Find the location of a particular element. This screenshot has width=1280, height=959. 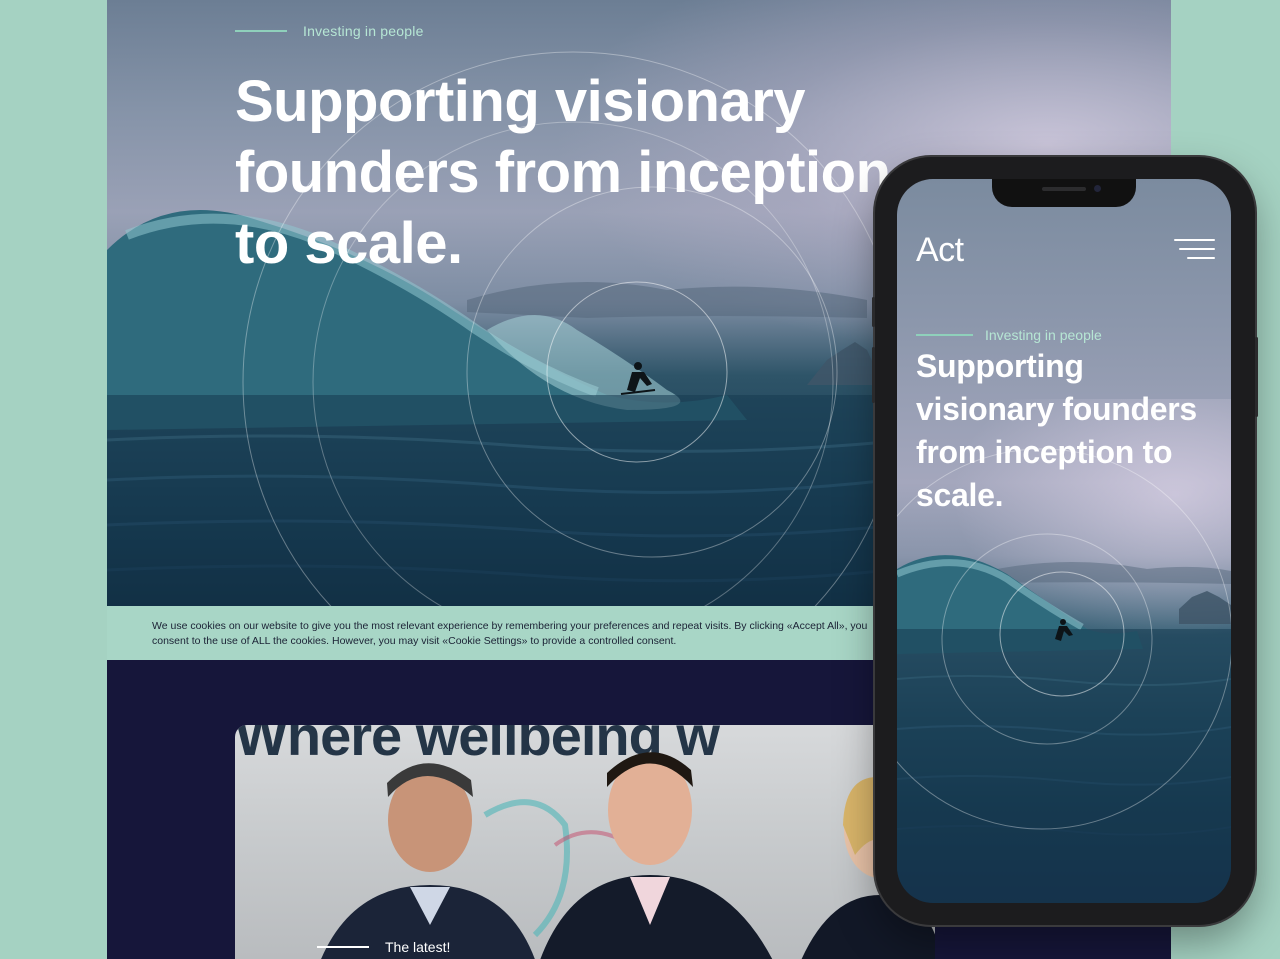

mobile-eyebrow: Investing in people is located at coordinates (1009, 335).